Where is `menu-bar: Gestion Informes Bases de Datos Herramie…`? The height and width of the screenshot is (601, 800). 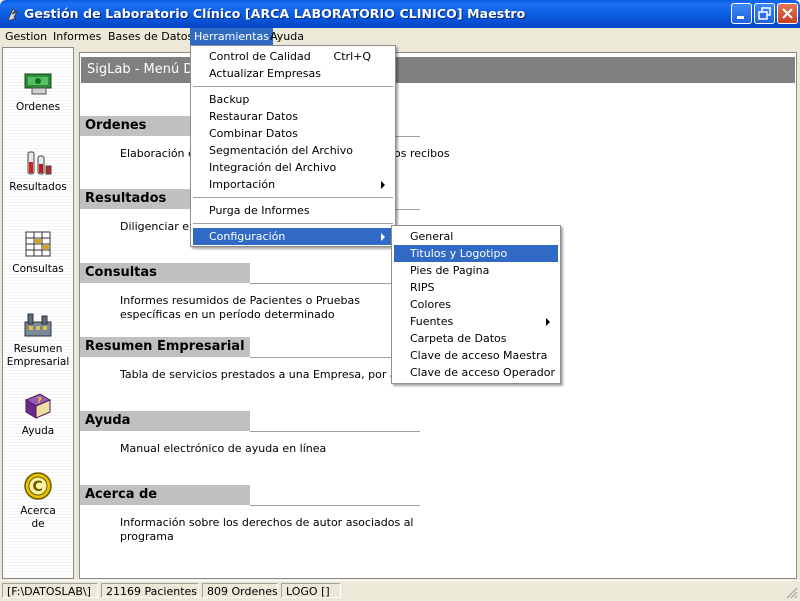 menu-bar: Gestion Informes Bases de Datos Herramie… is located at coordinates (400, 37).